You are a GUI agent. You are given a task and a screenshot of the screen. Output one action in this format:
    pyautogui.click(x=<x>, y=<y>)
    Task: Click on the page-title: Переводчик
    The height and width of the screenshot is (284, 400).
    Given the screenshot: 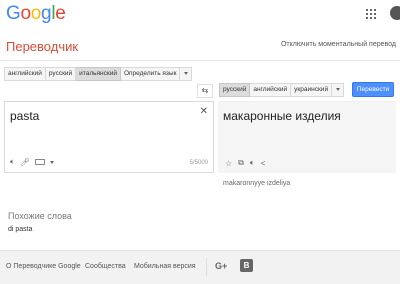 What is the action you would take?
    pyautogui.click(x=42, y=46)
    